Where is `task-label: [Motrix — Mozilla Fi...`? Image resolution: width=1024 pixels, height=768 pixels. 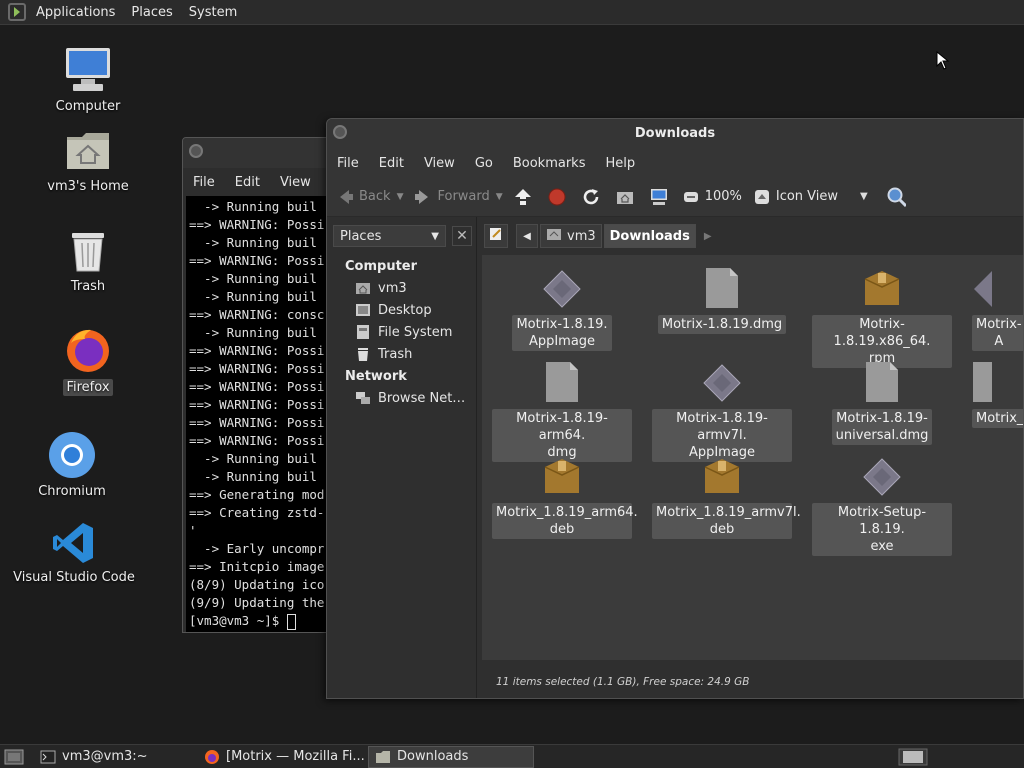
task-label: [Motrix — Mozilla Fi... is located at coordinates (295, 756).